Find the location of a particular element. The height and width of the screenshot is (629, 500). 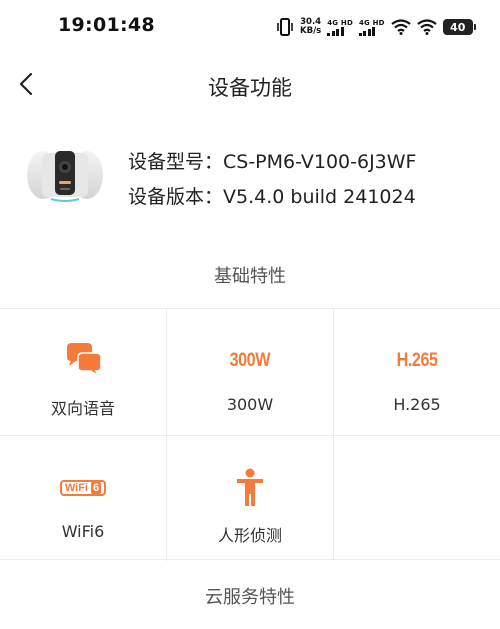

camera-device-image is located at coordinates (65, 176).